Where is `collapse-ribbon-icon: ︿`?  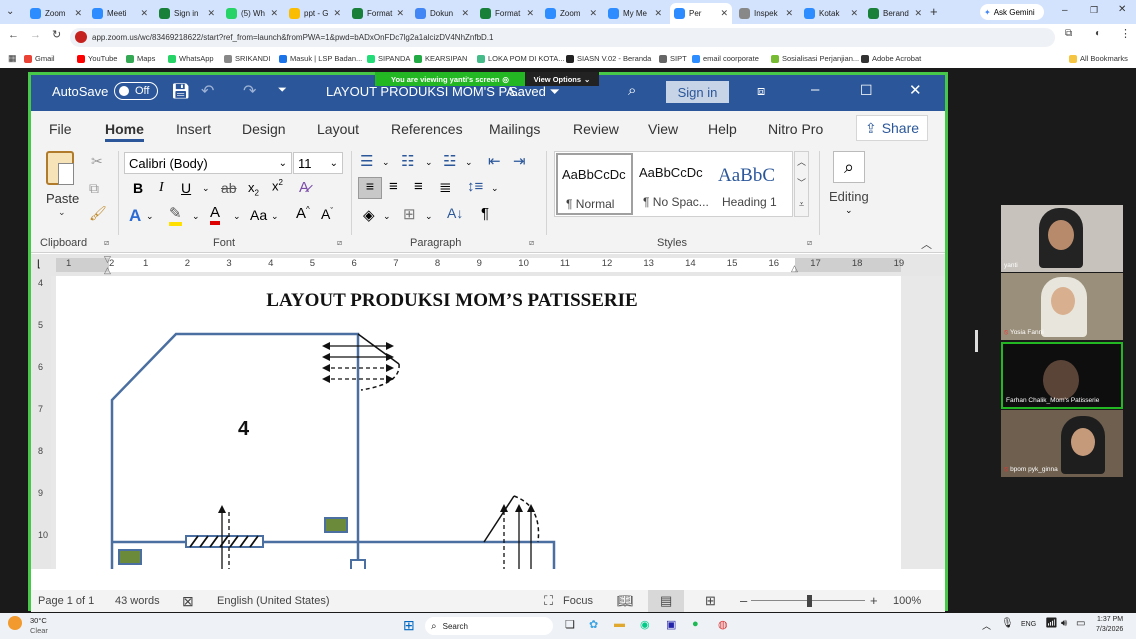 collapse-ribbon-icon: ︿ is located at coordinates (926, 244).